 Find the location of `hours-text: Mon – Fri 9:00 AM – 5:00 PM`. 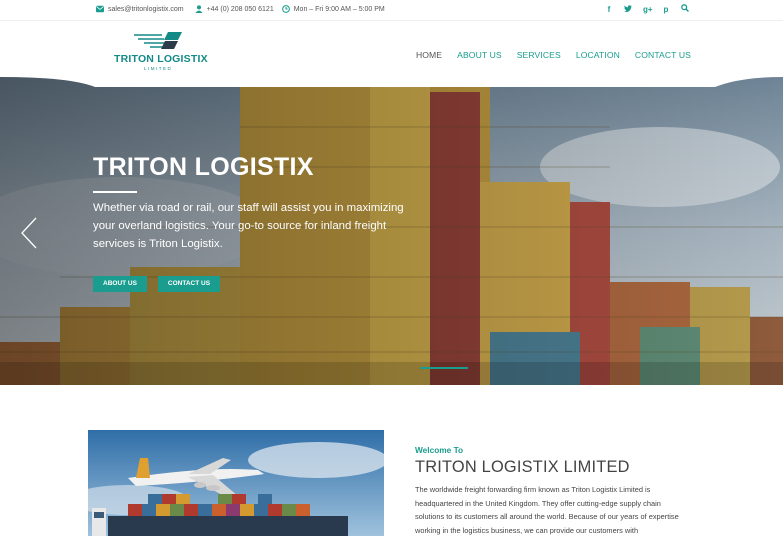

hours-text: Mon – Fri 9:00 AM – 5:00 PM is located at coordinates (339, 9).